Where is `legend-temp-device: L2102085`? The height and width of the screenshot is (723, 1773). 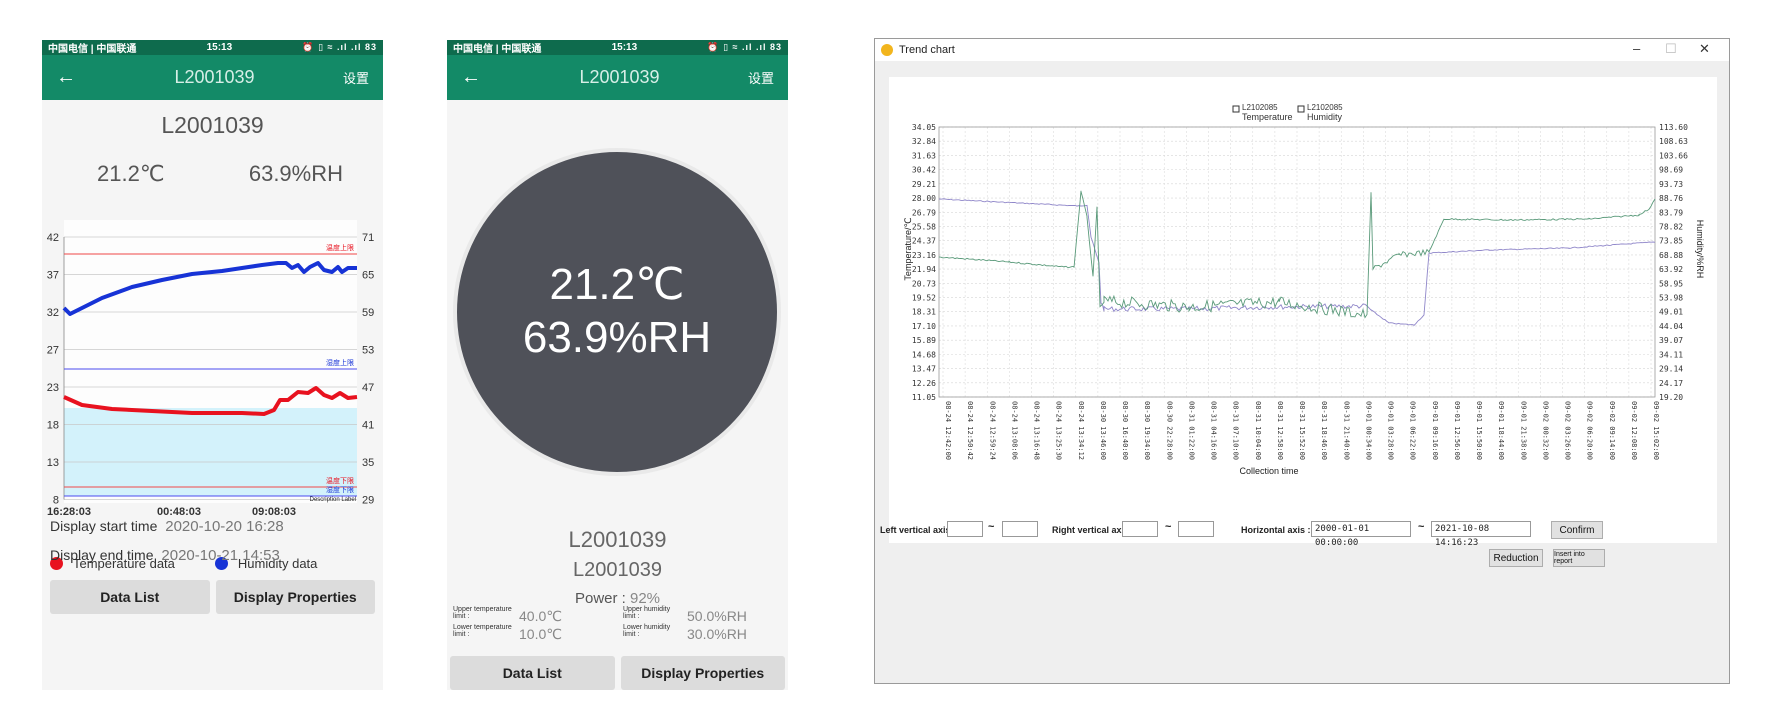
legend-temp-device: L2102085 is located at coordinates (1260, 107).